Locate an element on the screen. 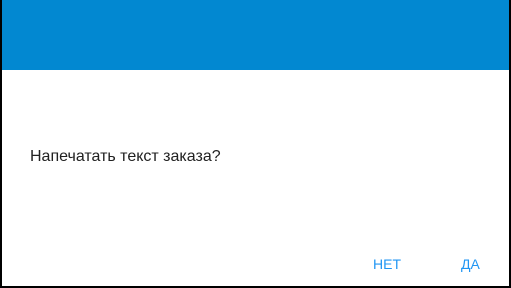  no-button: НЕТ is located at coordinates (387, 264).